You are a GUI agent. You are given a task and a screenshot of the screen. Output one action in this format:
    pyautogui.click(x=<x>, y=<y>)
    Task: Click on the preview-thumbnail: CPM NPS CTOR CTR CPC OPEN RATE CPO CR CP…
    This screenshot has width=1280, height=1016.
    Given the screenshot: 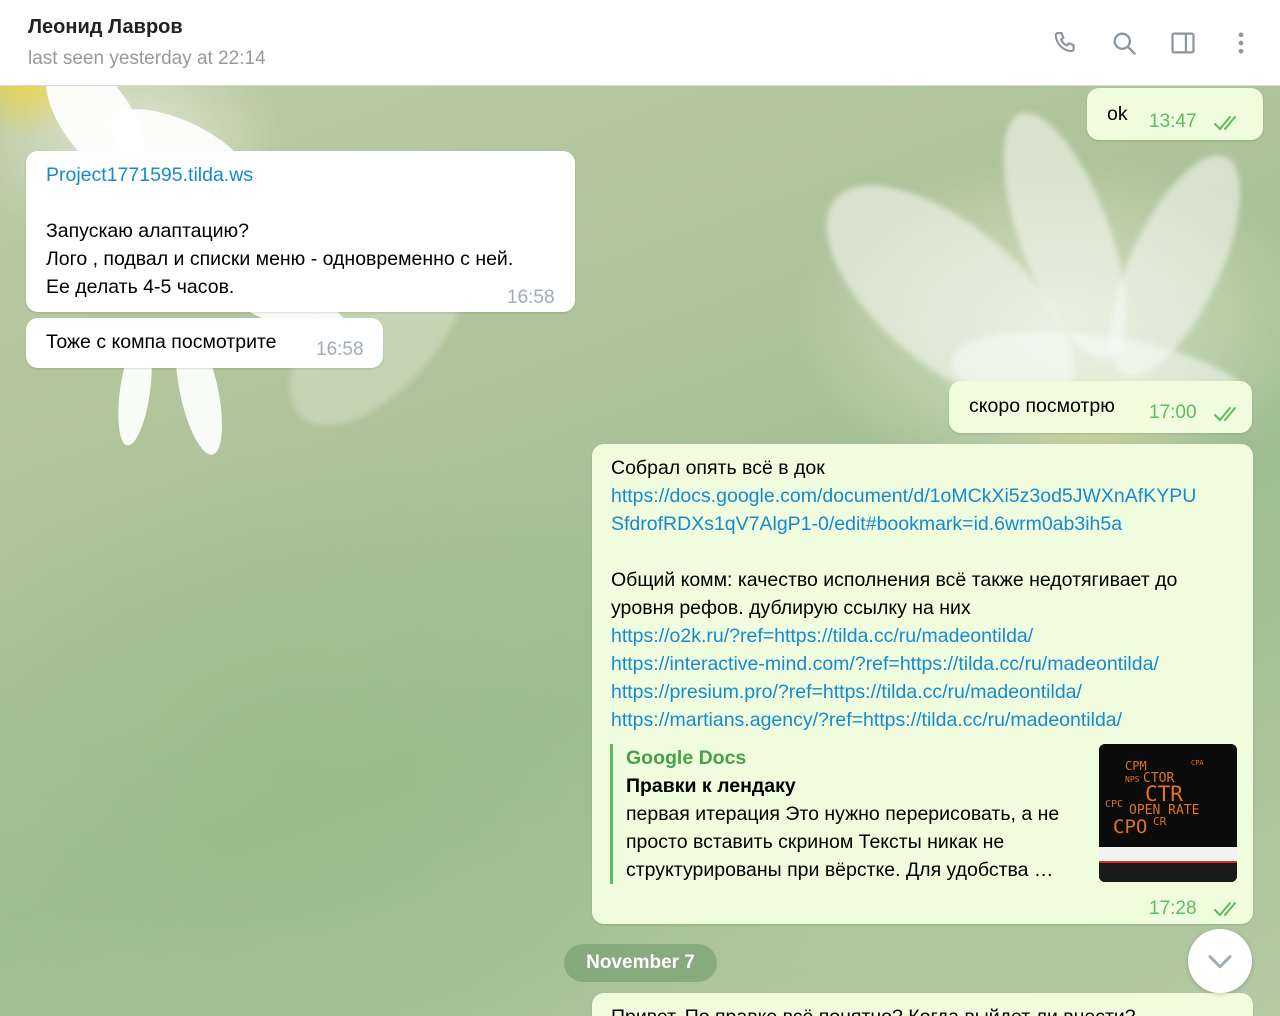 What is the action you would take?
    pyautogui.click(x=1168, y=813)
    